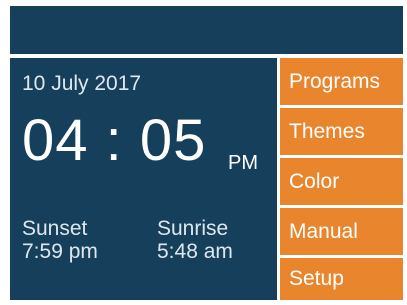  I want to click on menu-item-color: Color, so click(341, 181).